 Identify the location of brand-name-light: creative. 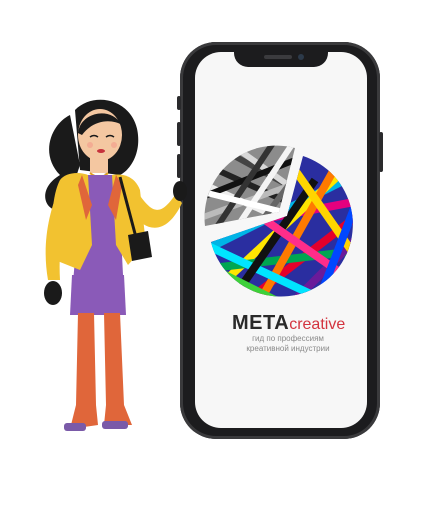
(317, 324).